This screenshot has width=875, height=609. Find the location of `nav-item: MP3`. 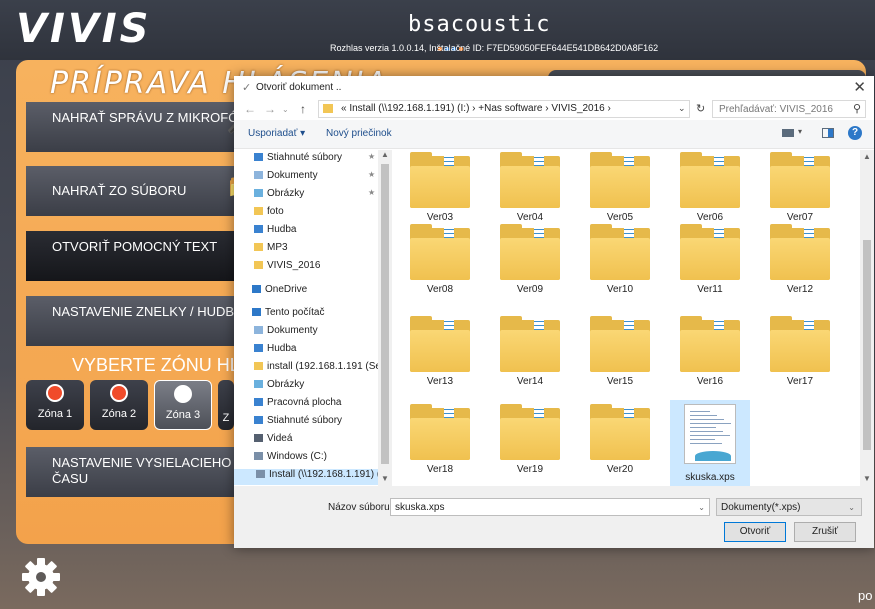

nav-item: MP3 is located at coordinates (271, 250).